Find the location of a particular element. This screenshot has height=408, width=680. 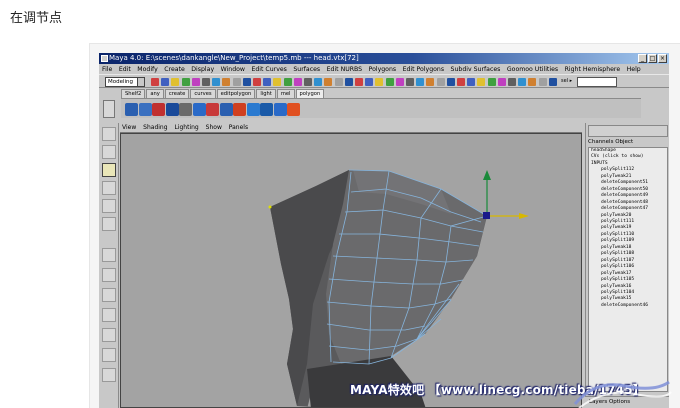

shelf-tab-editpolygon: editpolygon is located at coordinates (236, 93).